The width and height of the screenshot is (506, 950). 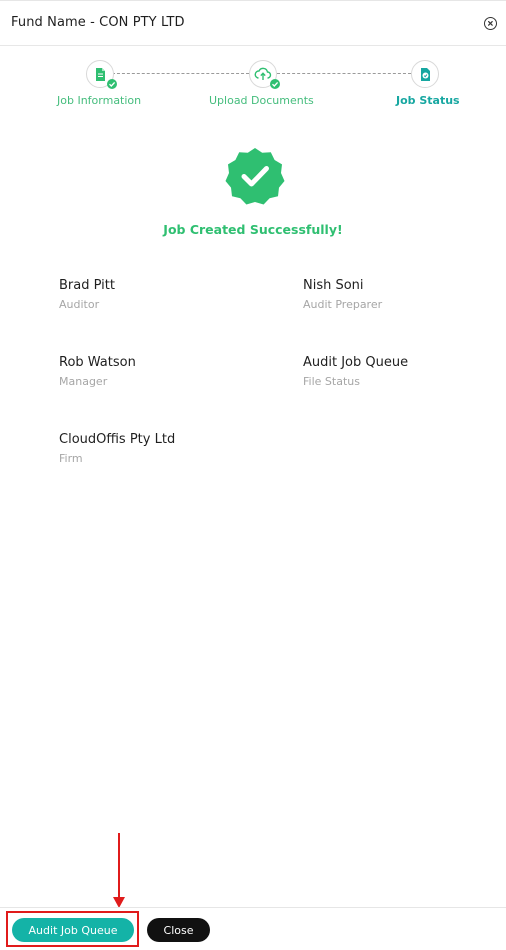 What do you see at coordinates (343, 304) in the screenshot?
I see `detail-label: Audit Preparer` at bounding box center [343, 304].